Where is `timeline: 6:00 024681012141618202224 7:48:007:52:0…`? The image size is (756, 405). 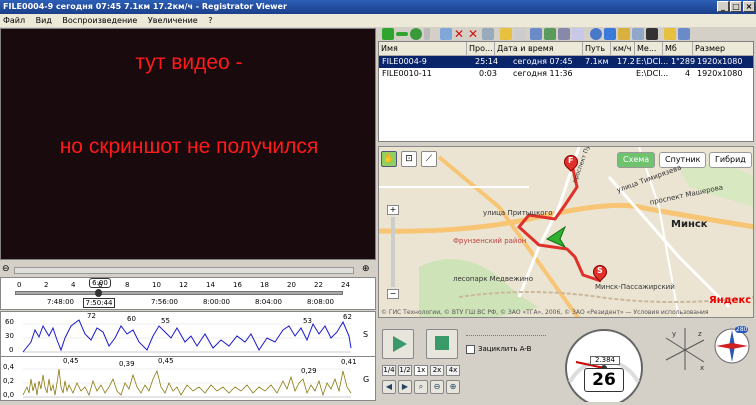 timeline: 6:00 024681012141618202224 7:48:007:52:0… is located at coordinates (188, 293).